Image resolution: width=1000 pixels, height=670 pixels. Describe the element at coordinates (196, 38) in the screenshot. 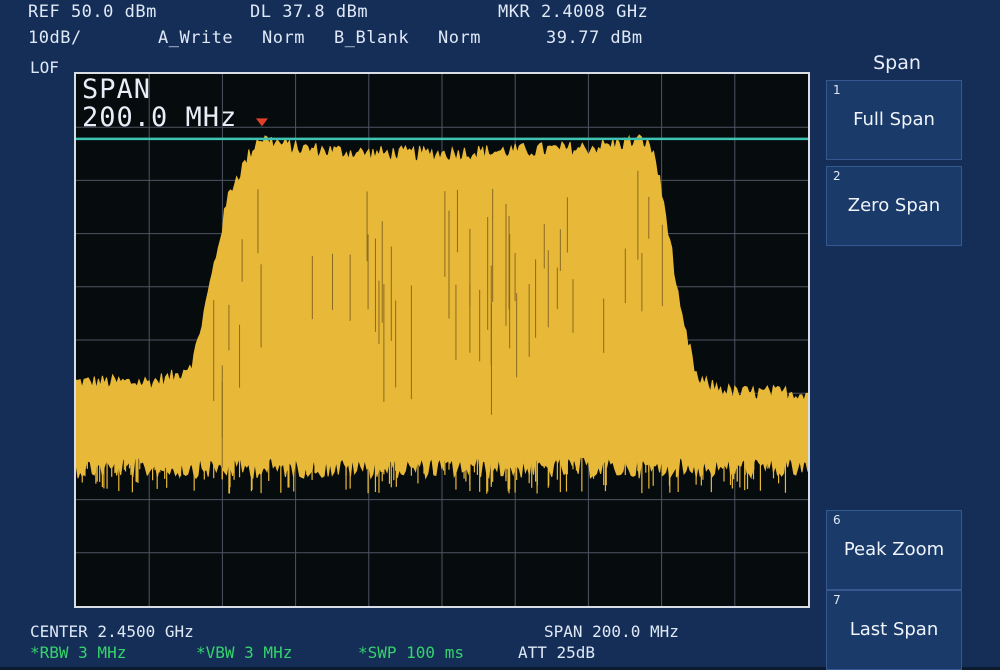

I see `trace-a-mode: A_Write` at that location.